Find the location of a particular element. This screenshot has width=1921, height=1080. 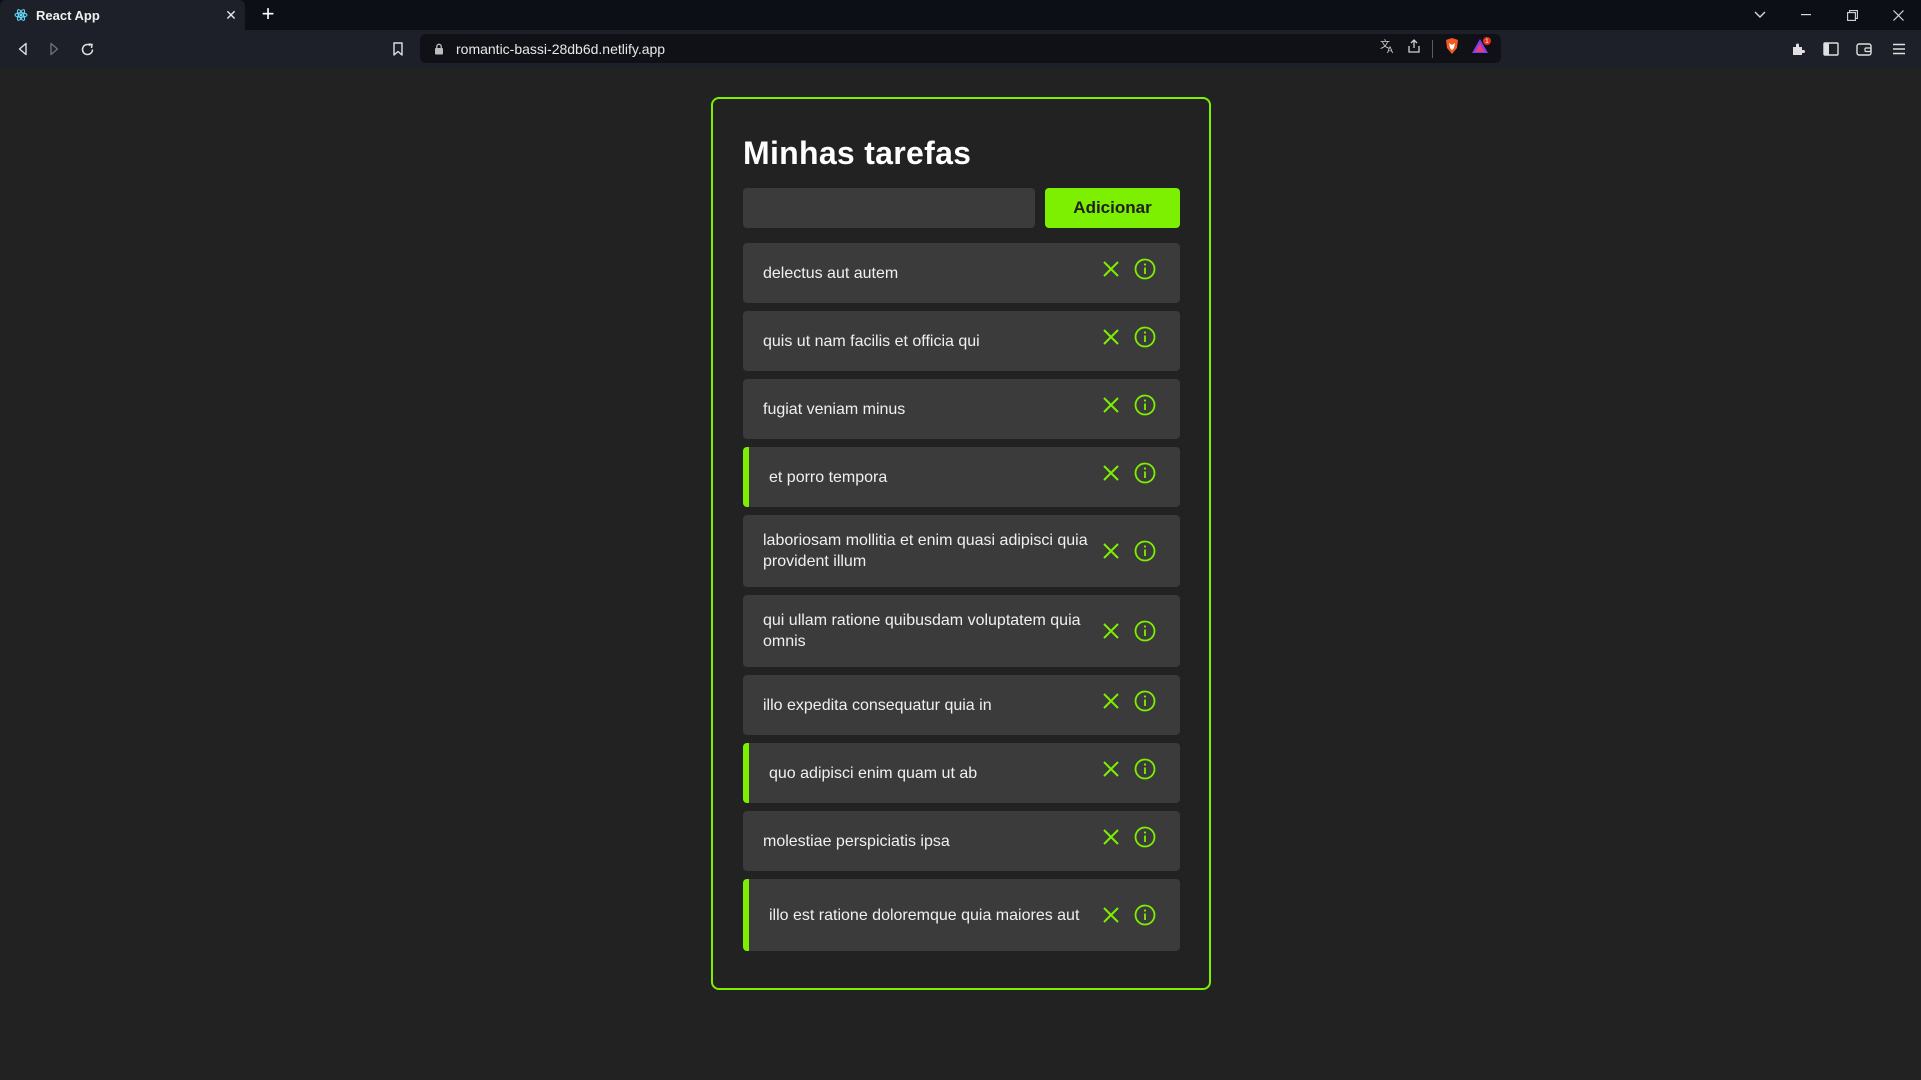

page-title: Minhas tarefas is located at coordinates (857, 153).